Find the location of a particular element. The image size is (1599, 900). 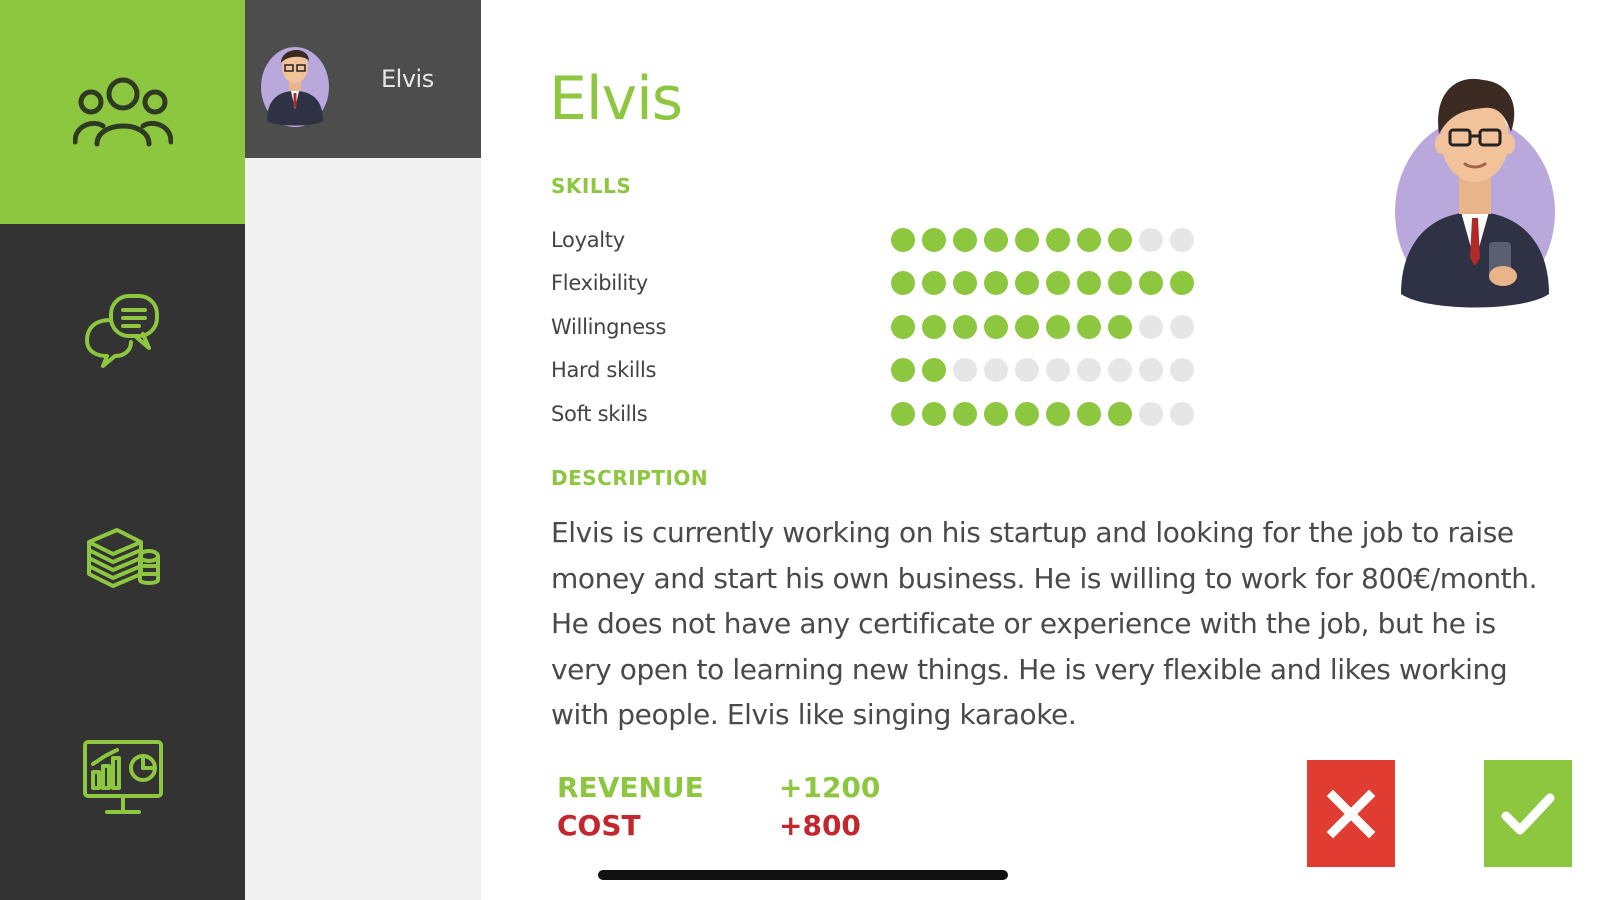

skill-row: Loyalty is located at coordinates (901, 240).